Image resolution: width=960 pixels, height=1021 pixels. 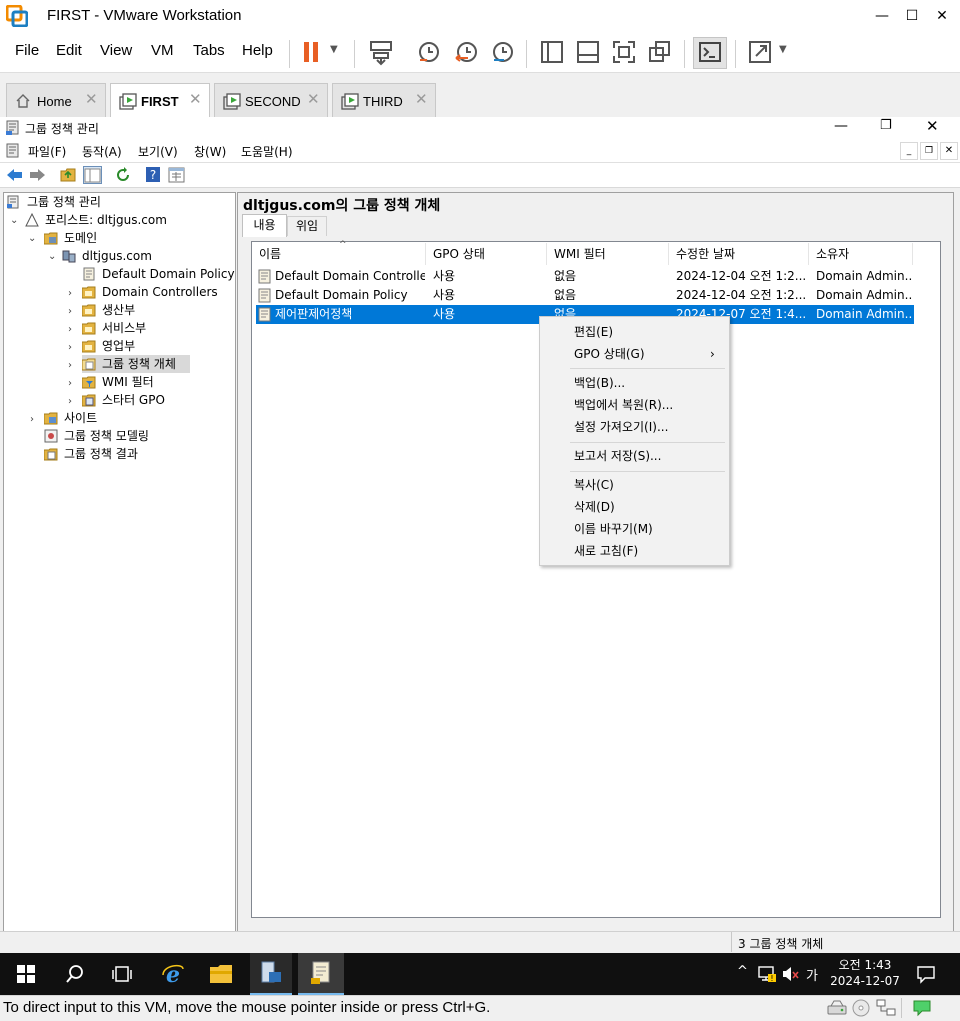 What do you see at coordinates (267, 151) in the screenshot?
I see `menu-help-kr: 도움말(H)` at bounding box center [267, 151].